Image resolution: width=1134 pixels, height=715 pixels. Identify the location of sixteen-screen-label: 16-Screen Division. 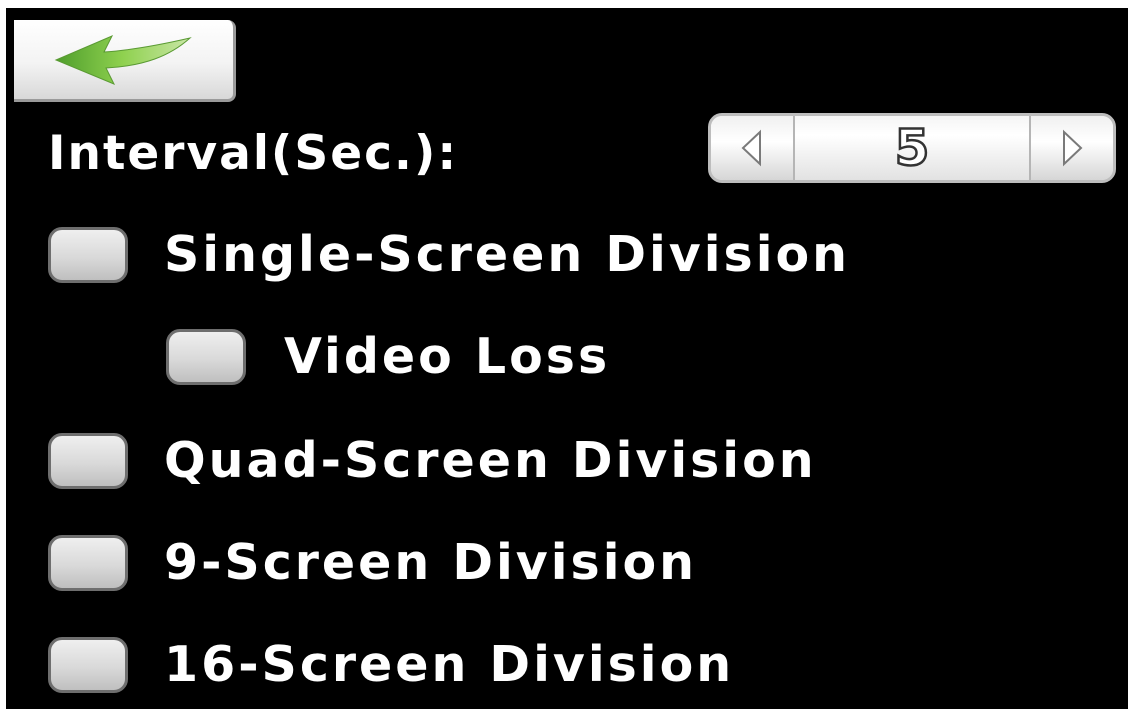
(449, 664).